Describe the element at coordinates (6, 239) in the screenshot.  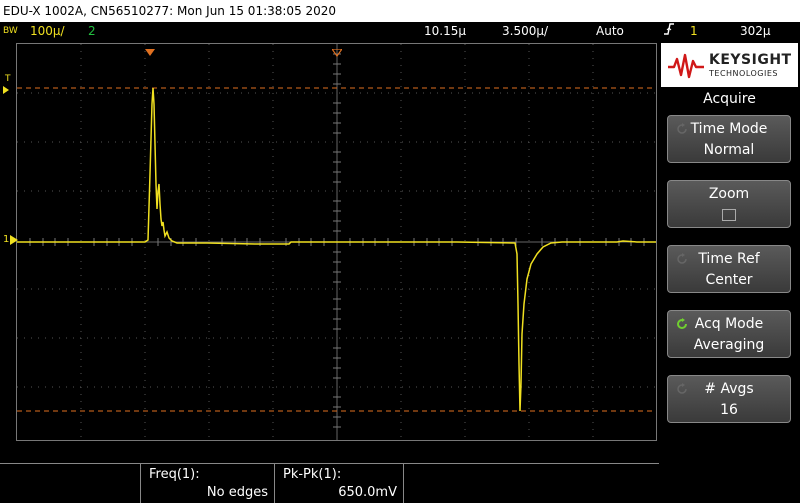
I see `ground-marker-label: 1` at that location.